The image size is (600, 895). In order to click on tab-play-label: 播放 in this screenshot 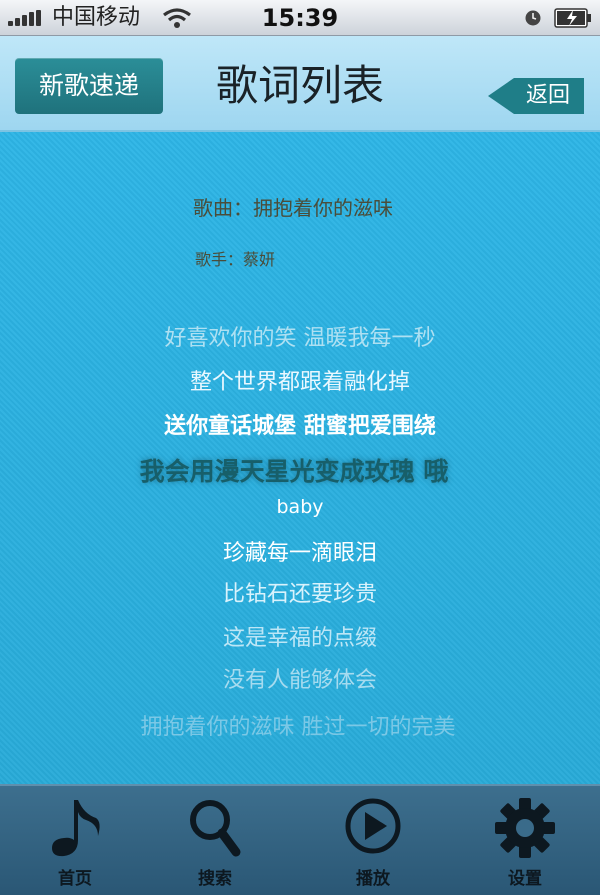, I will do `click(373, 879)`.